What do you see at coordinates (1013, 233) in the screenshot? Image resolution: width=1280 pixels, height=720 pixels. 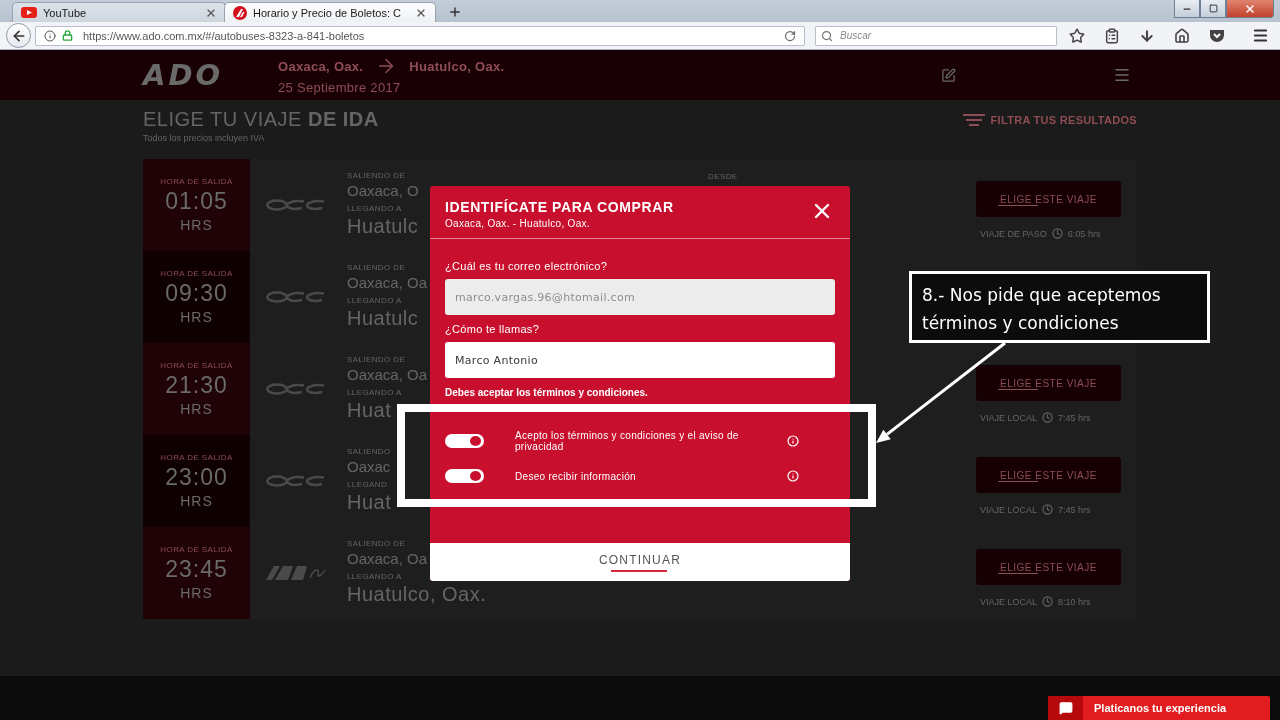 I see `trip-type: VIAJE DE PASO` at bounding box center [1013, 233].